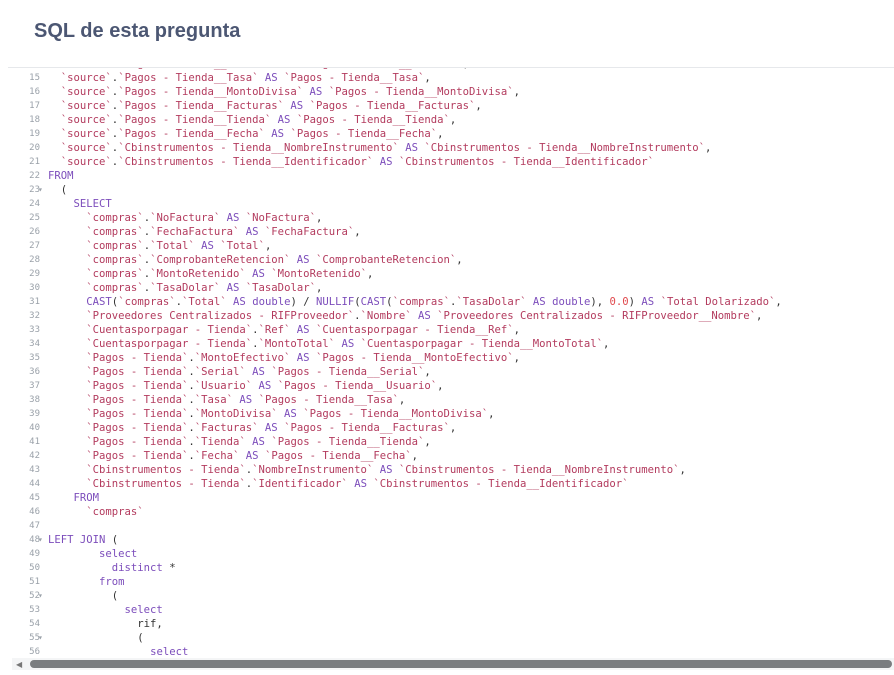 The image size is (894, 675). I want to click on line-number: 49, so click(34, 554).